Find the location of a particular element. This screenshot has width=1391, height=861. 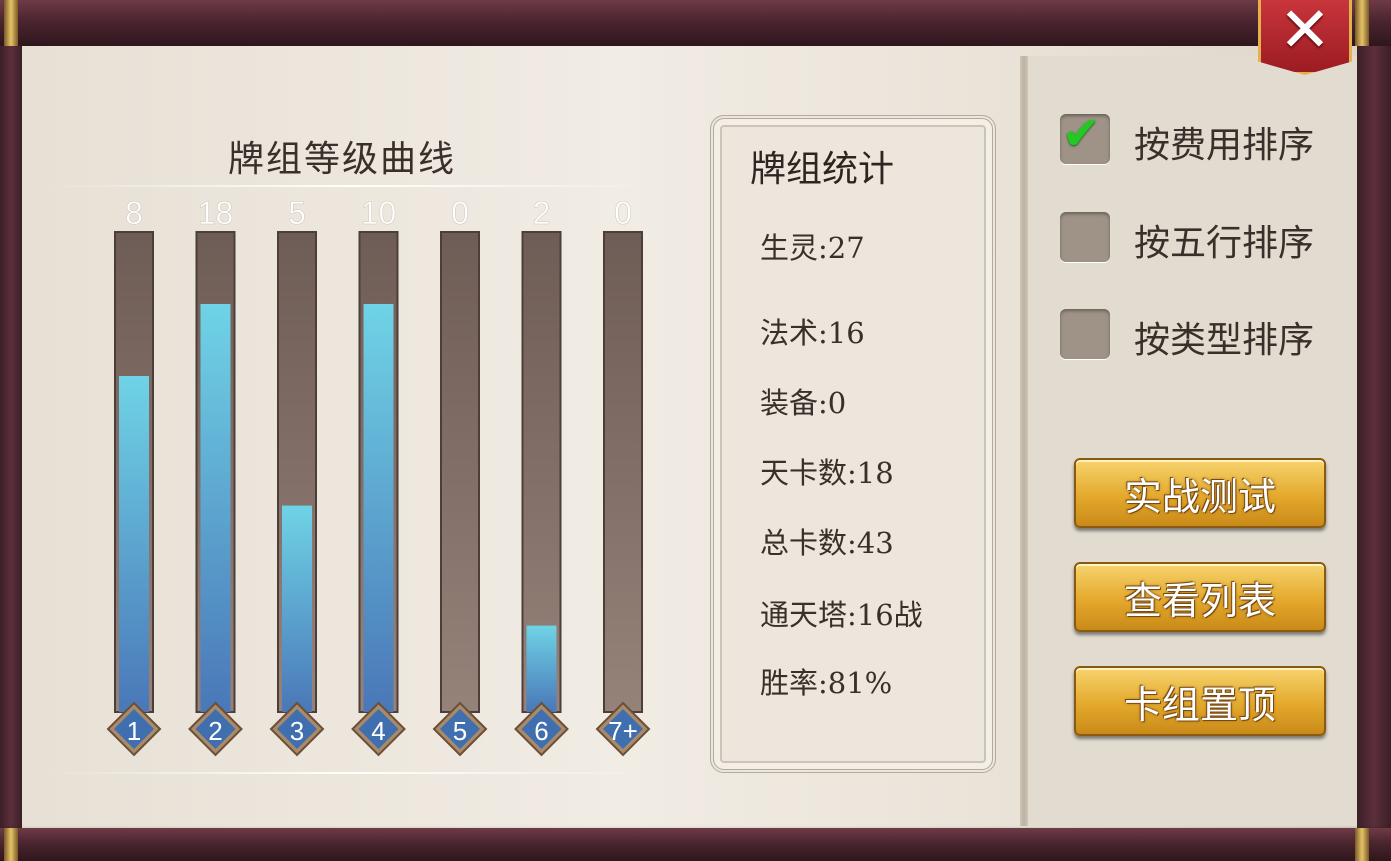

stat-spells: 法术:16 is located at coordinates (812, 333).